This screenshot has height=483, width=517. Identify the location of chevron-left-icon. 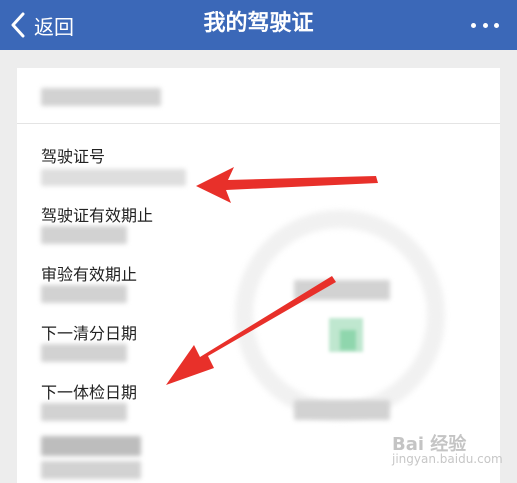
(18, 25).